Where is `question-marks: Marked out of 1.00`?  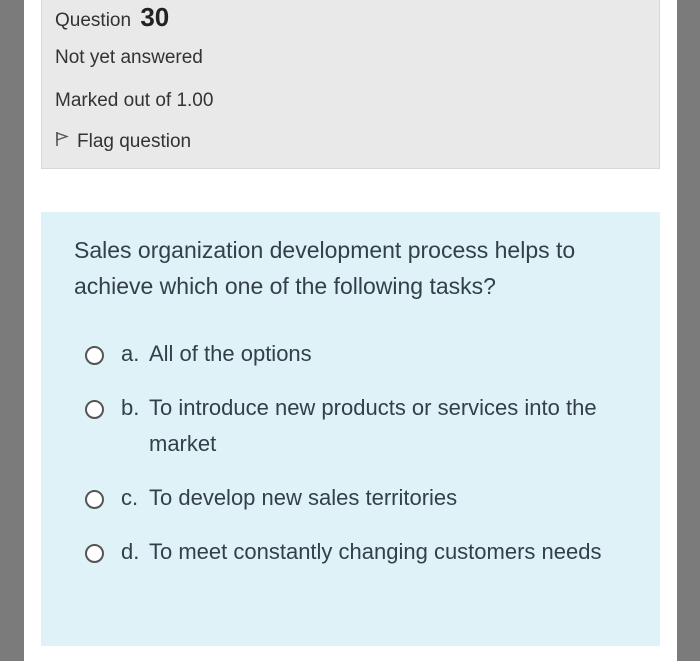 question-marks: Marked out of 1.00 is located at coordinates (134, 100).